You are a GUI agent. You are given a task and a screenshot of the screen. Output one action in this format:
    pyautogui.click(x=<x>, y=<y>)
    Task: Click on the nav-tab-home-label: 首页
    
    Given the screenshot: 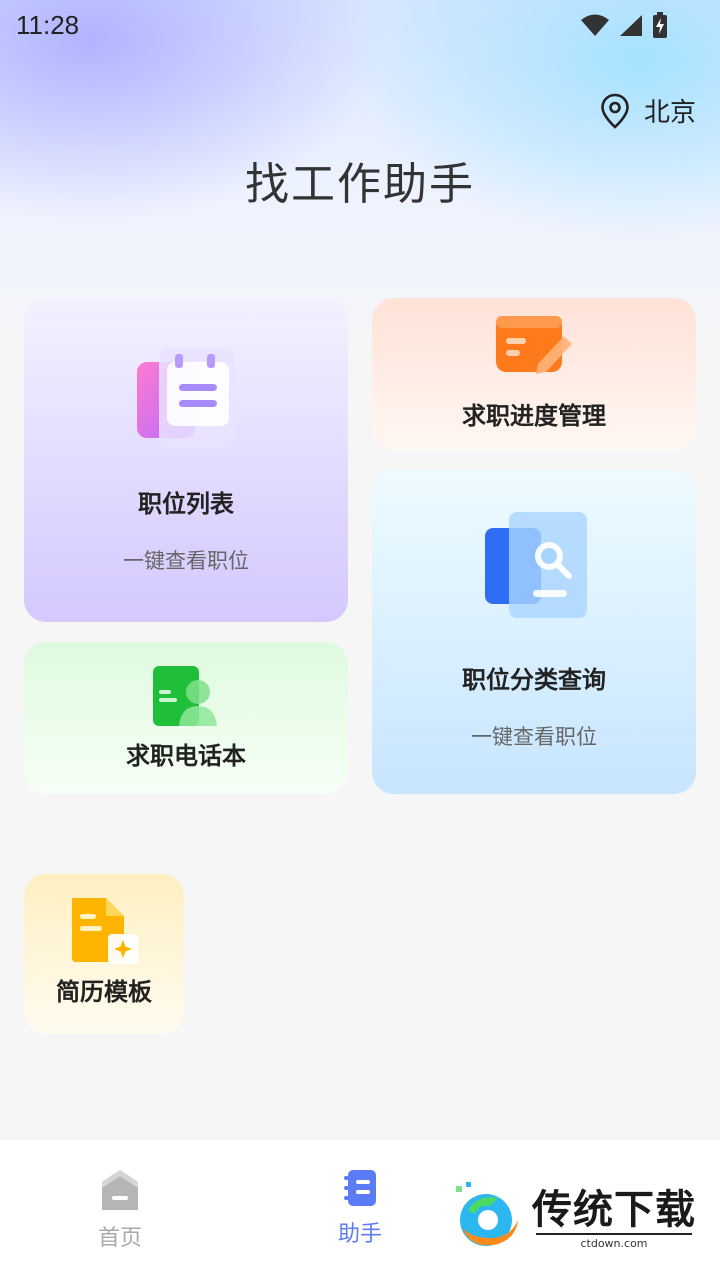 What is the action you would take?
    pyautogui.click(x=119, y=1238)
    